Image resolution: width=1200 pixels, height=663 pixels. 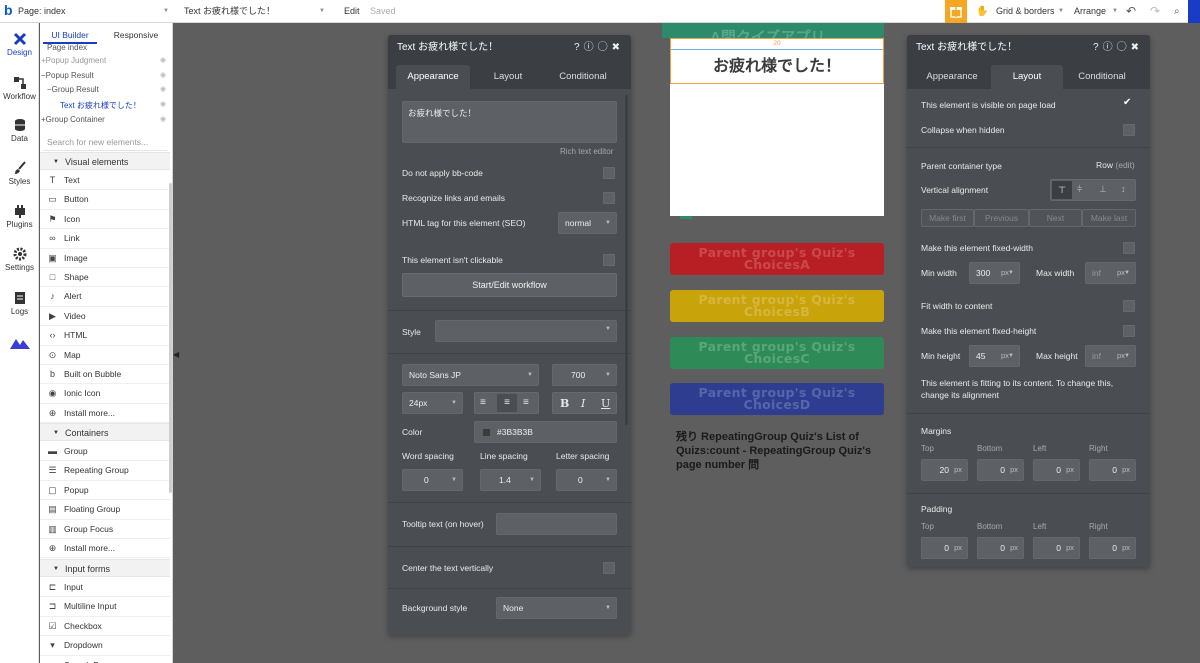 I want to click on help-icon: ?, so click(x=1098, y=47).